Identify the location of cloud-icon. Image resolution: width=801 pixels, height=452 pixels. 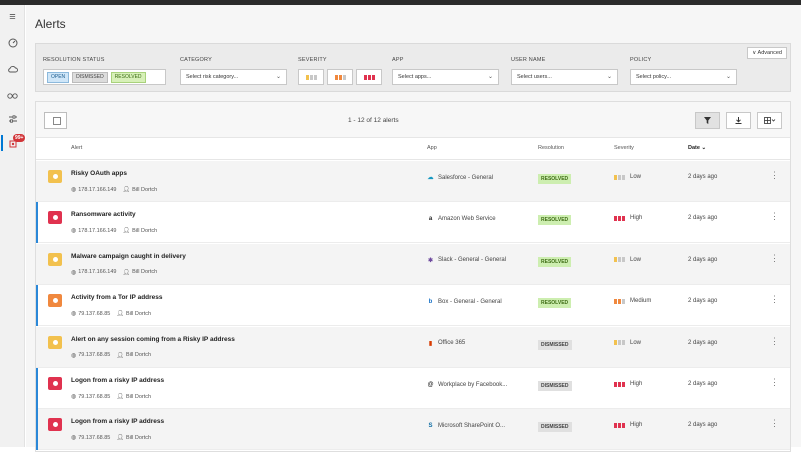
(12, 69).